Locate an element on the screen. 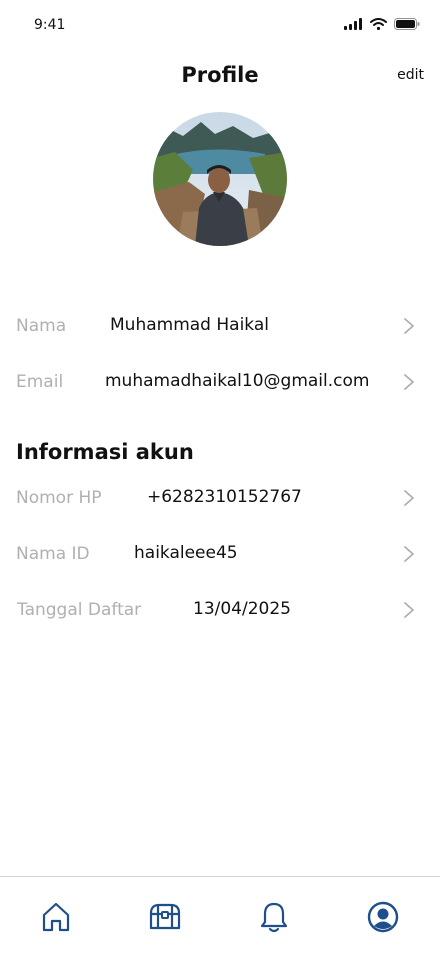 Image resolution: width=440 pixels, height=957 pixels. profile-icon is located at coordinates (383, 917).